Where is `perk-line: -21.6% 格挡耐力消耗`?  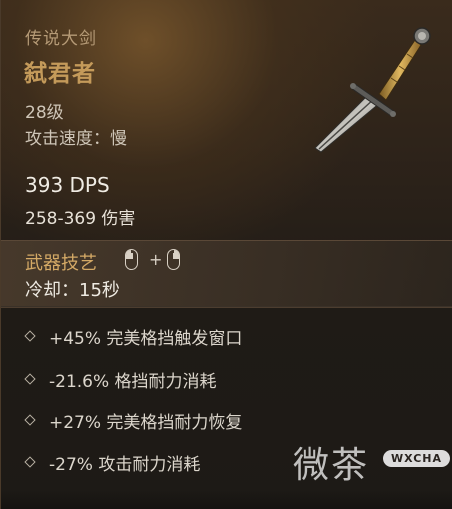 perk-line: -21.6% 格挡耐力消耗 is located at coordinates (120, 379).